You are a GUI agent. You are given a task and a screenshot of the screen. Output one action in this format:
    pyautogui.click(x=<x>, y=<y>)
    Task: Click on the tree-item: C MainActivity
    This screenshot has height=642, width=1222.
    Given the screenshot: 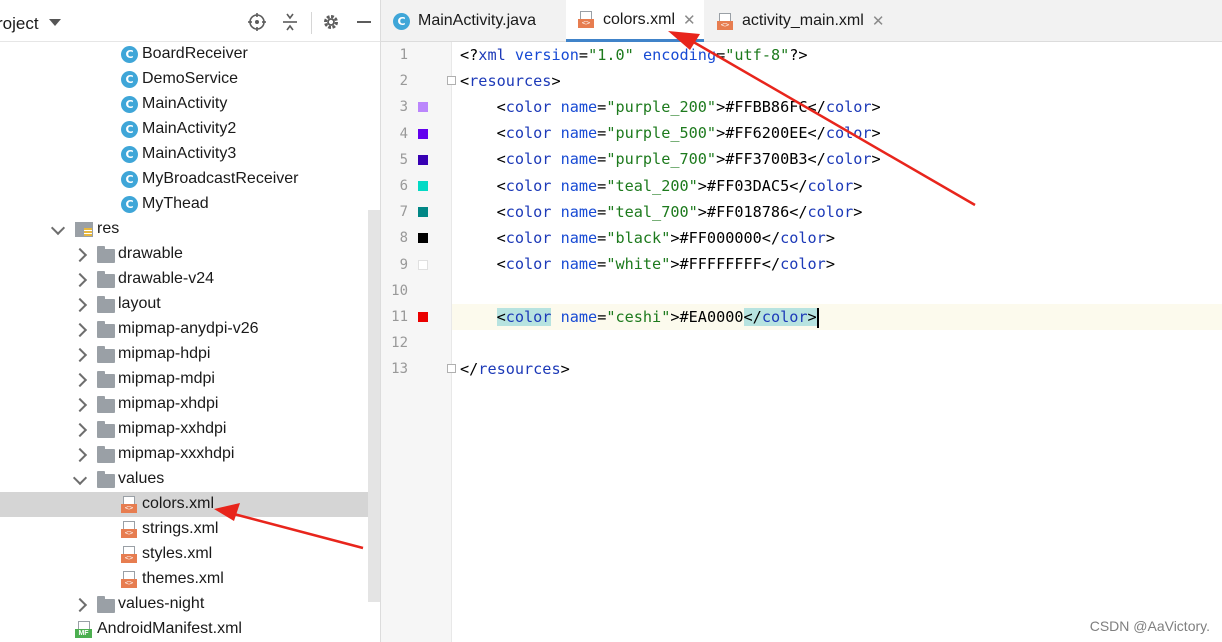 What is the action you would take?
    pyautogui.click(x=190, y=104)
    